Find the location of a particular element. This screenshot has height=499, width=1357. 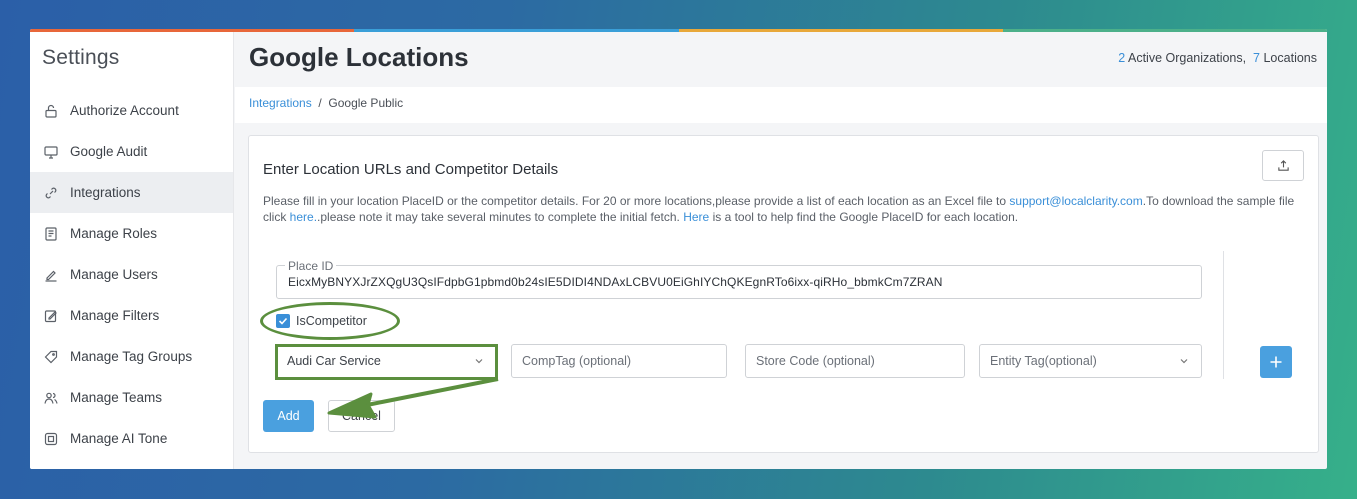

store-code-placeholder: Store Code (optional) is located at coordinates (815, 361).